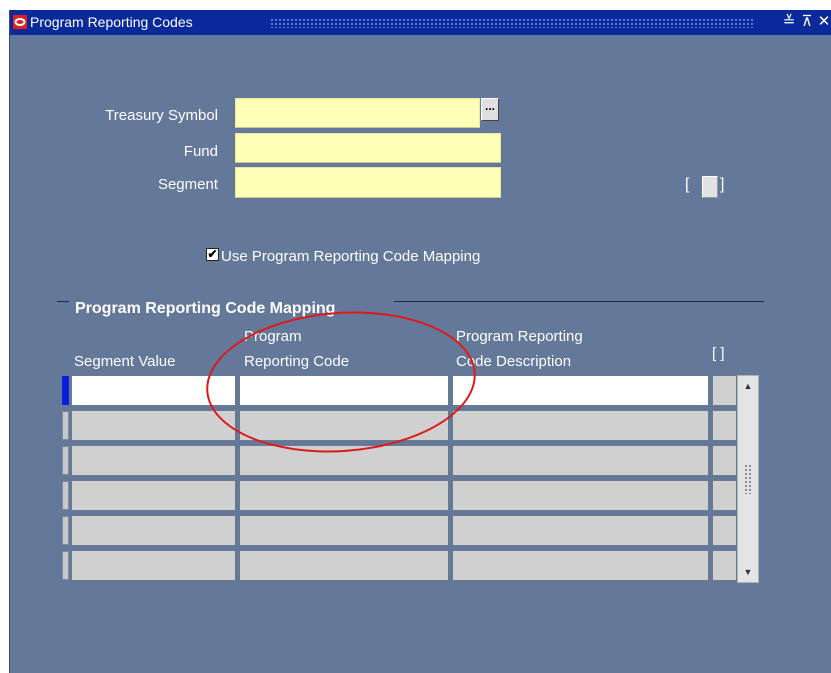 This screenshot has width=831, height=673. What do you see at coordinates (161, 115) in the screenshot?
I see `treasury-symbol-label: Treasury Symbol` at bounding box center [161, 115].